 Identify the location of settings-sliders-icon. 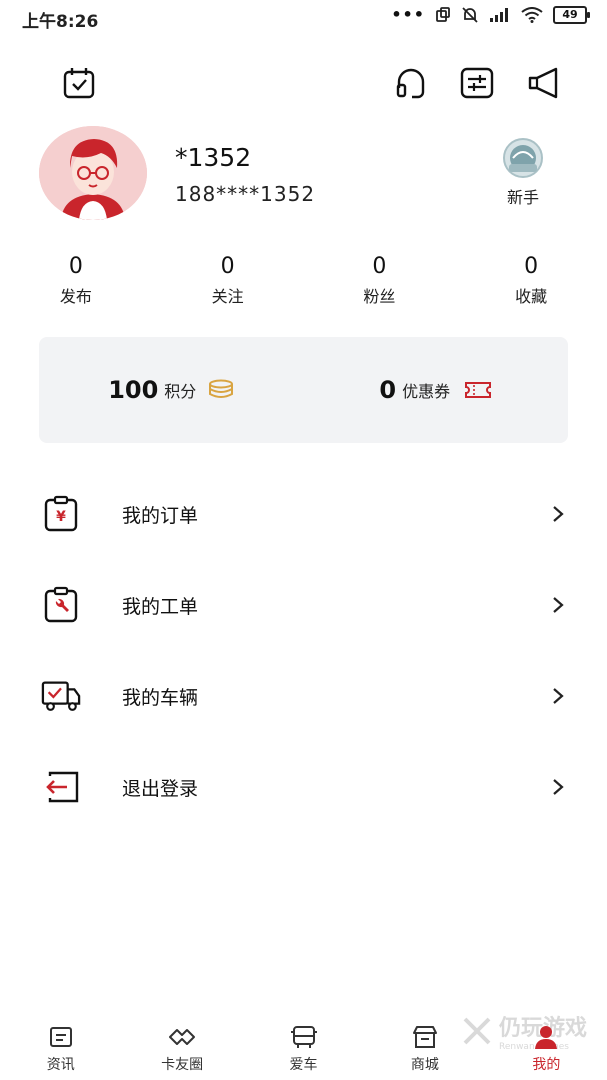
(477, 83).